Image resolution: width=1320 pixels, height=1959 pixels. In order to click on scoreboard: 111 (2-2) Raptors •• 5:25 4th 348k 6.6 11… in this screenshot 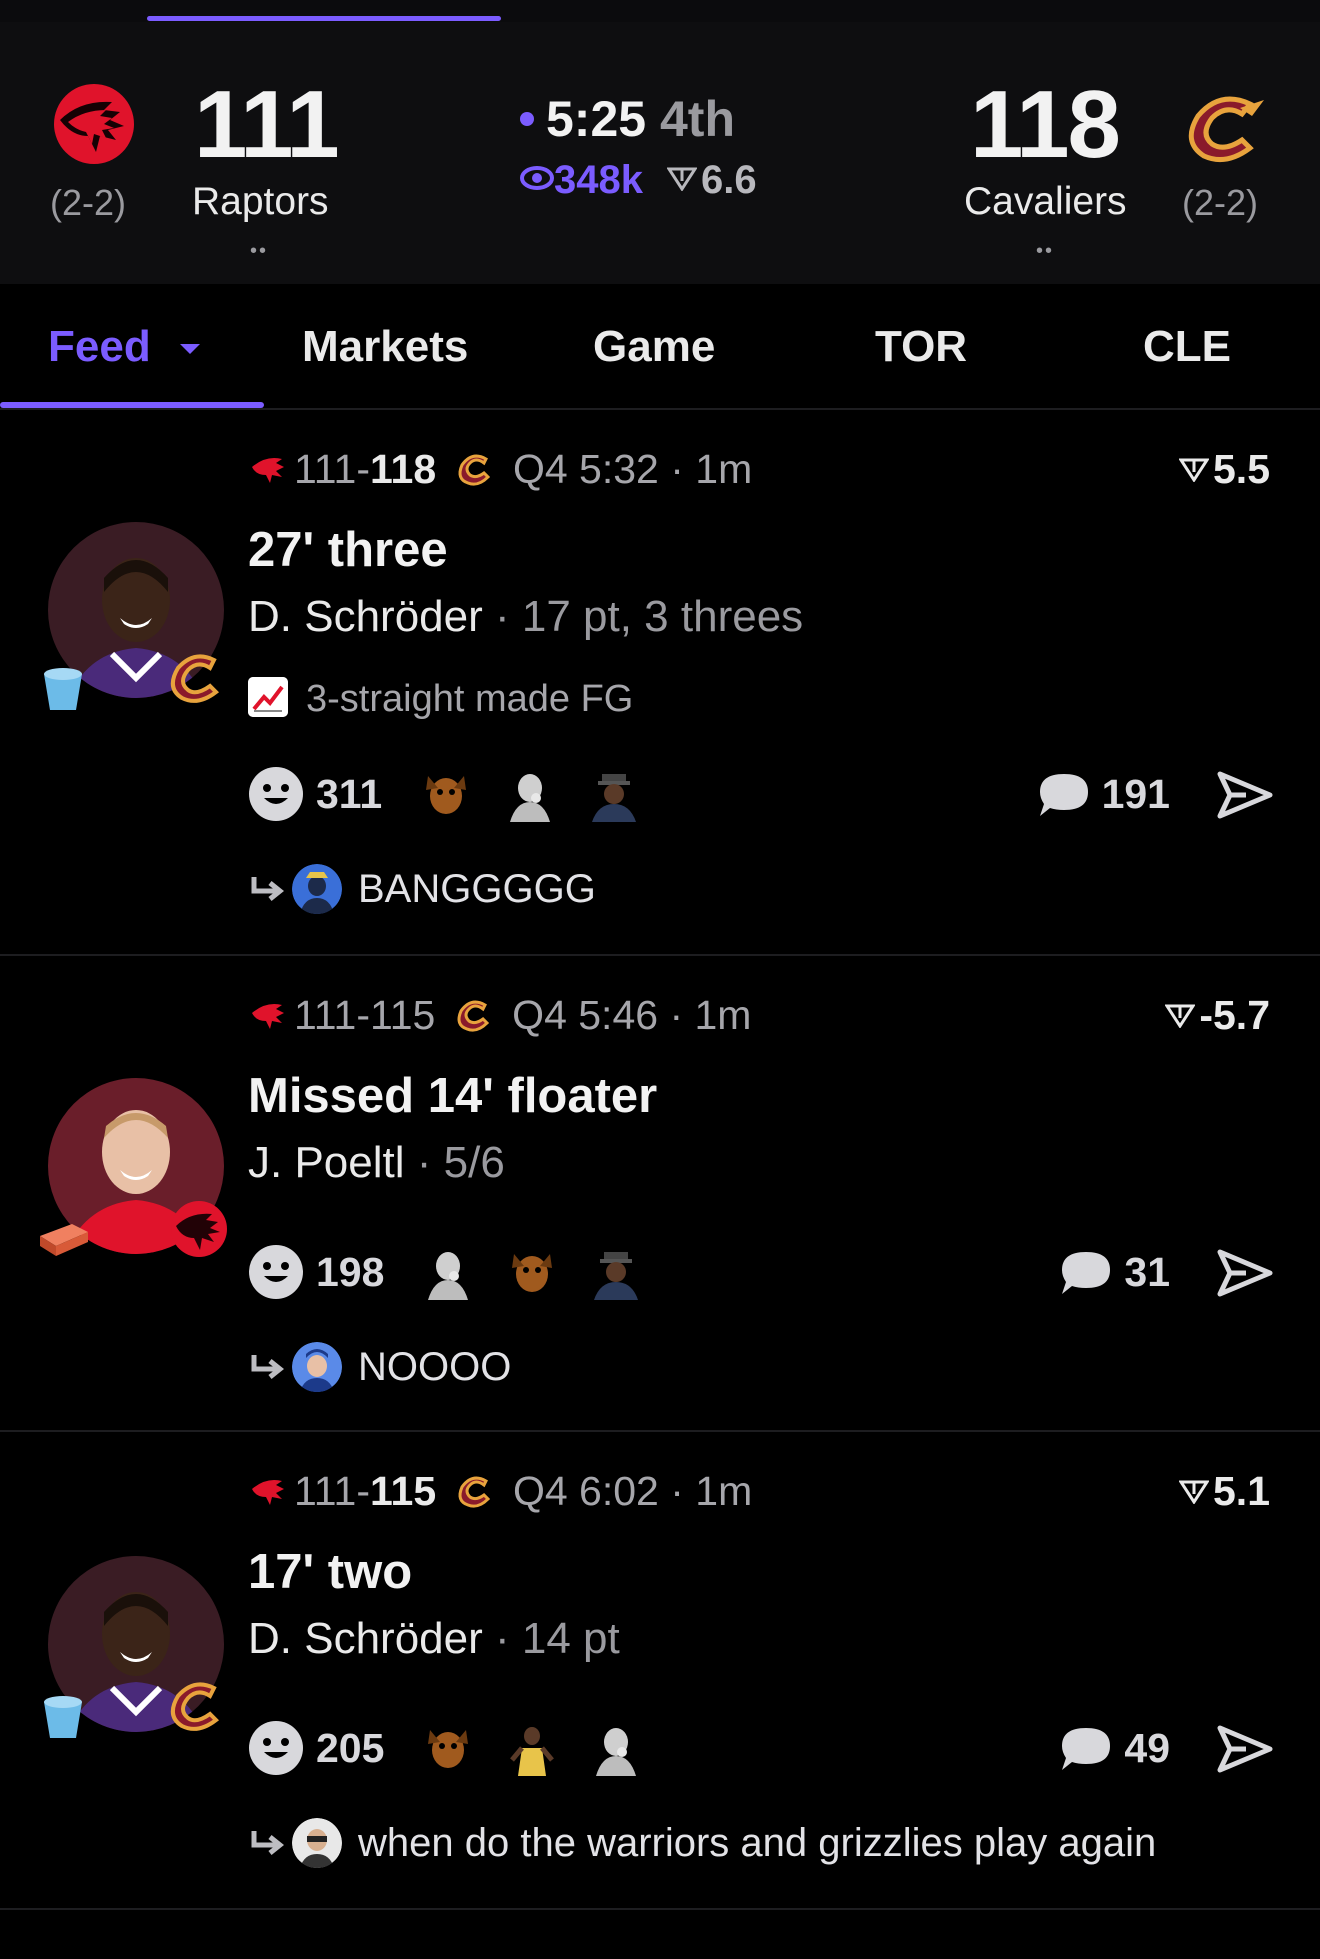, I will do `click(660, 154)`.